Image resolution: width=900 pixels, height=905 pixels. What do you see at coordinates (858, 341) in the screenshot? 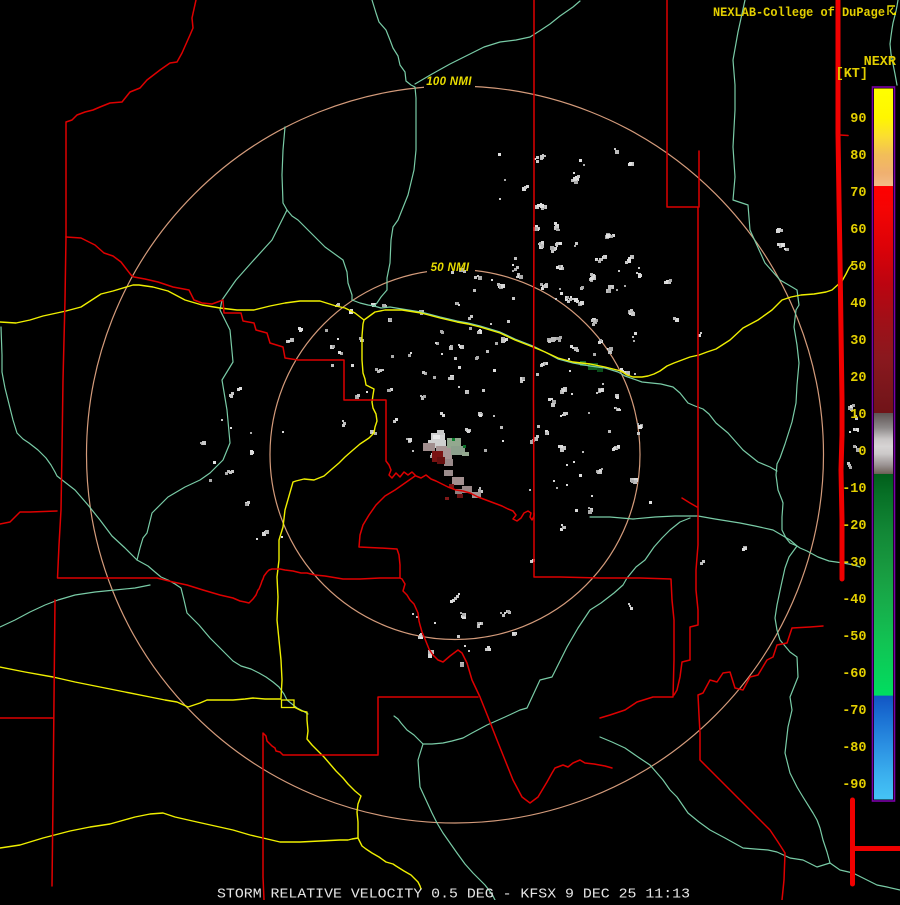
I see `svg-text: 30` at bounding box center [858, 341].